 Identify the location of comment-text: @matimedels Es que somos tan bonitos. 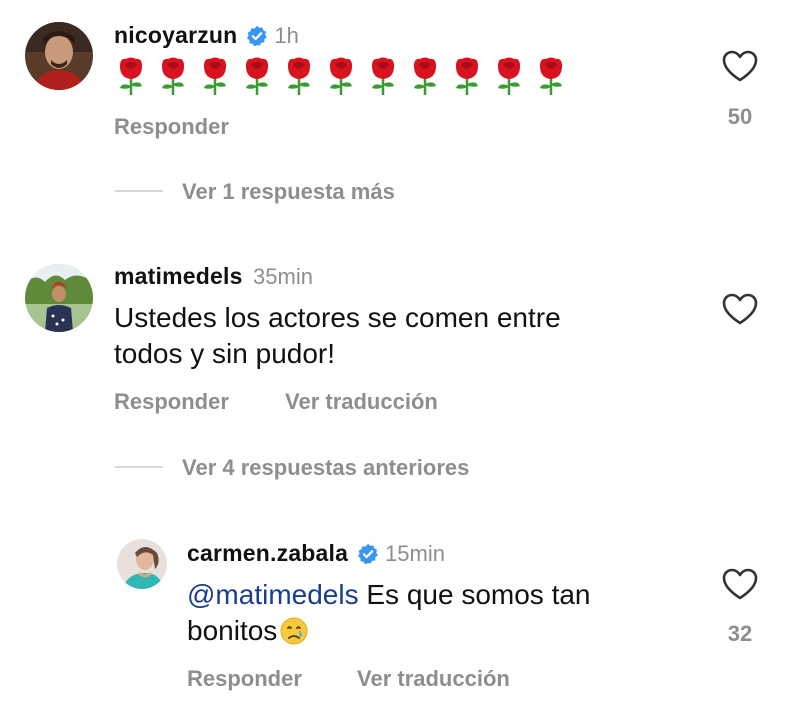
(437, 616).